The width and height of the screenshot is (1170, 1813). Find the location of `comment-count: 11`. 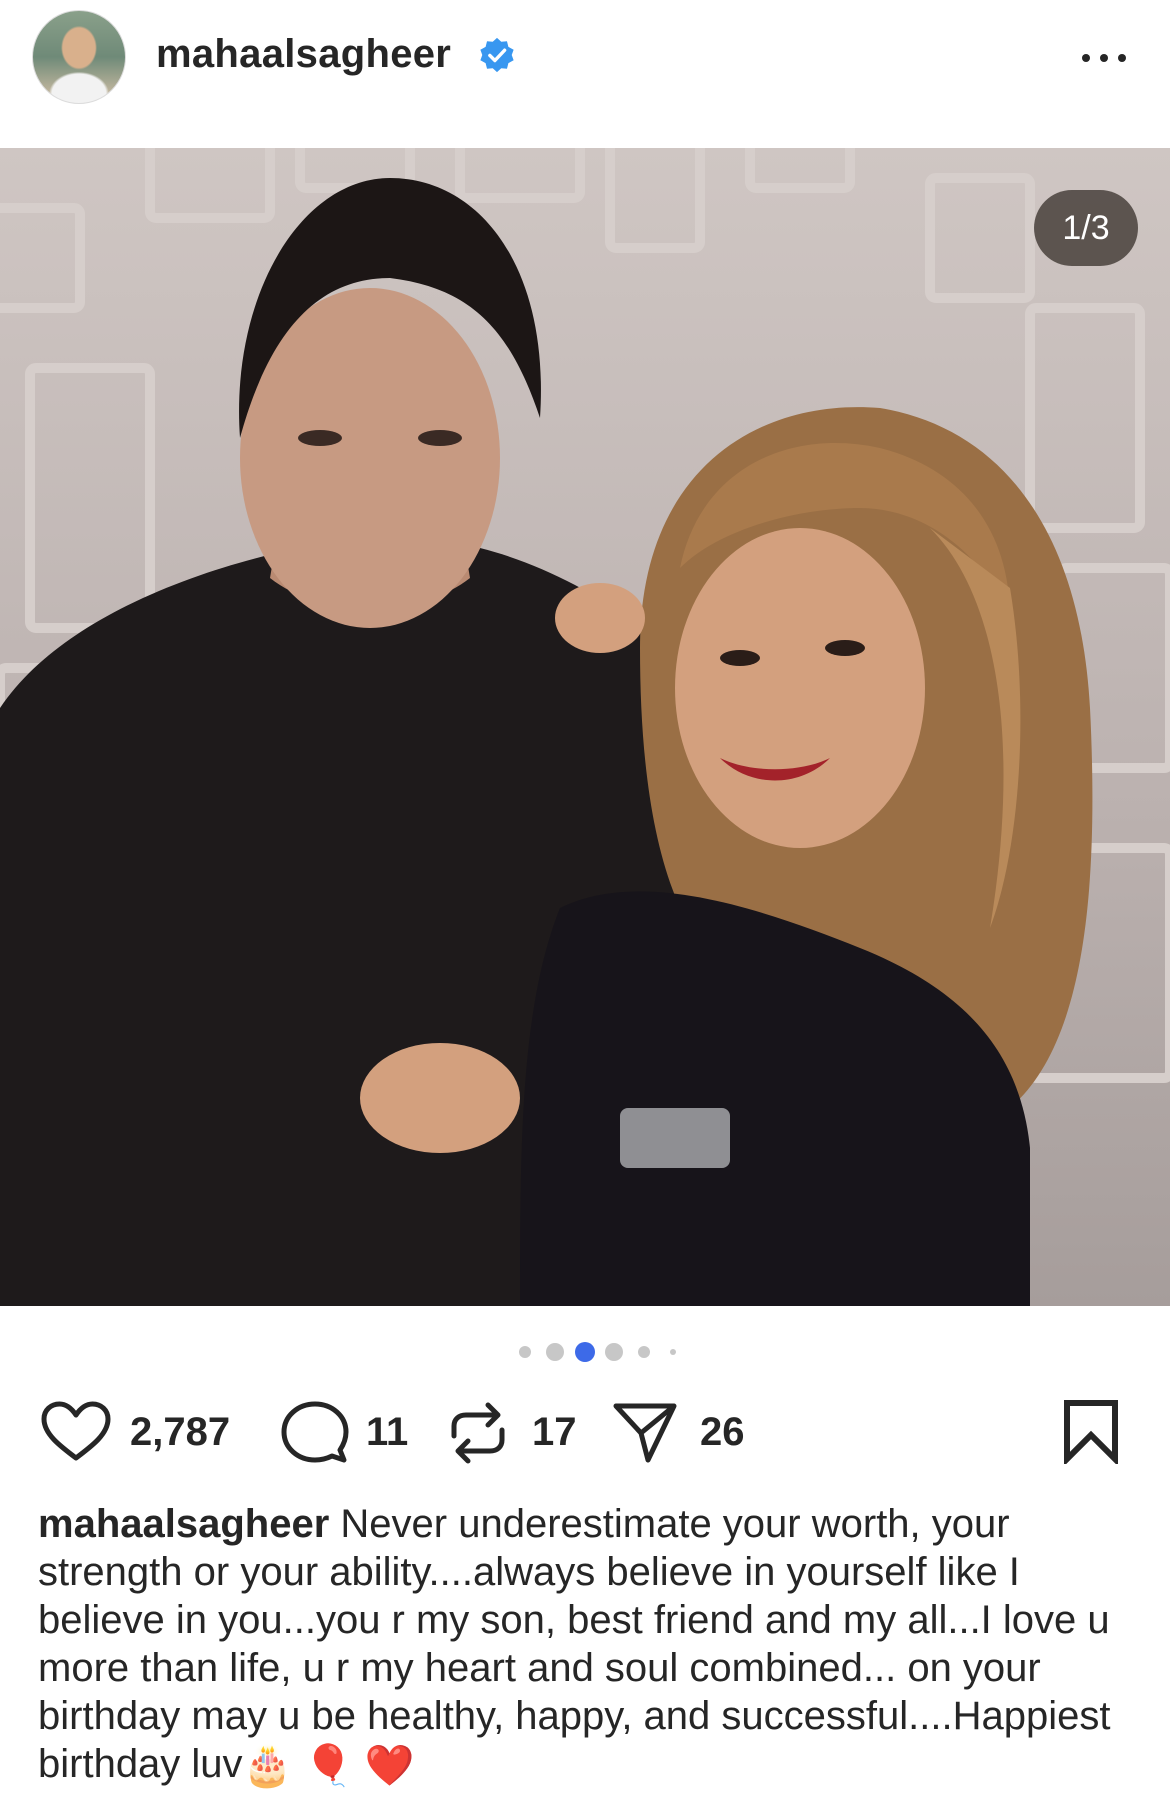

comment-count: 11 is located at coordinates (387, 1432).